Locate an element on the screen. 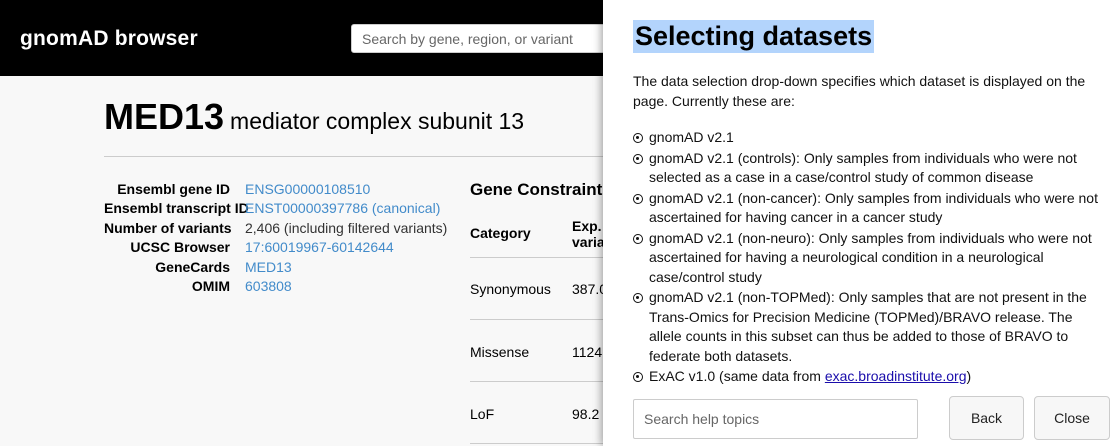 The image size is (1118, 446). gene-constraint-heading: Gene Constraint is located at coordinates (536, 189).